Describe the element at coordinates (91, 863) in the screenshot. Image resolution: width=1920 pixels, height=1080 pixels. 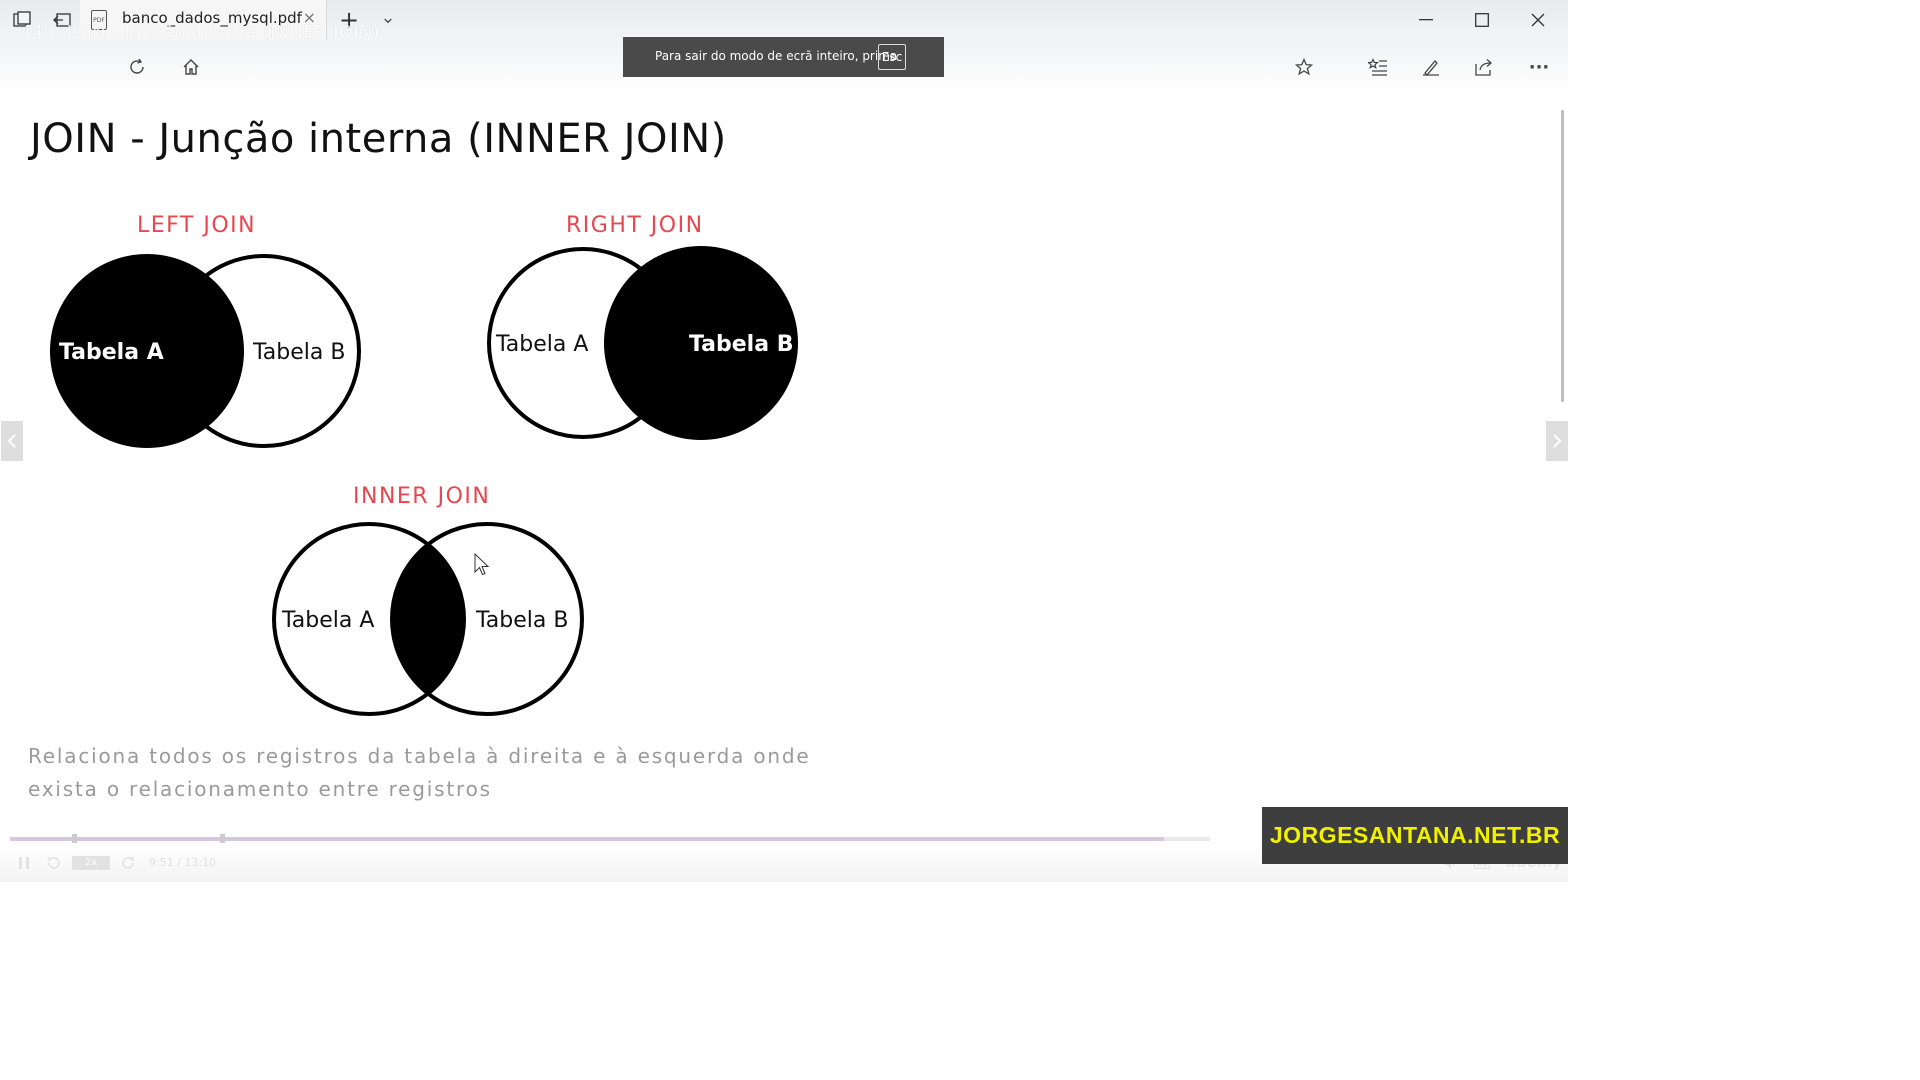
I see `playback-speed-button: 2x` at that location.